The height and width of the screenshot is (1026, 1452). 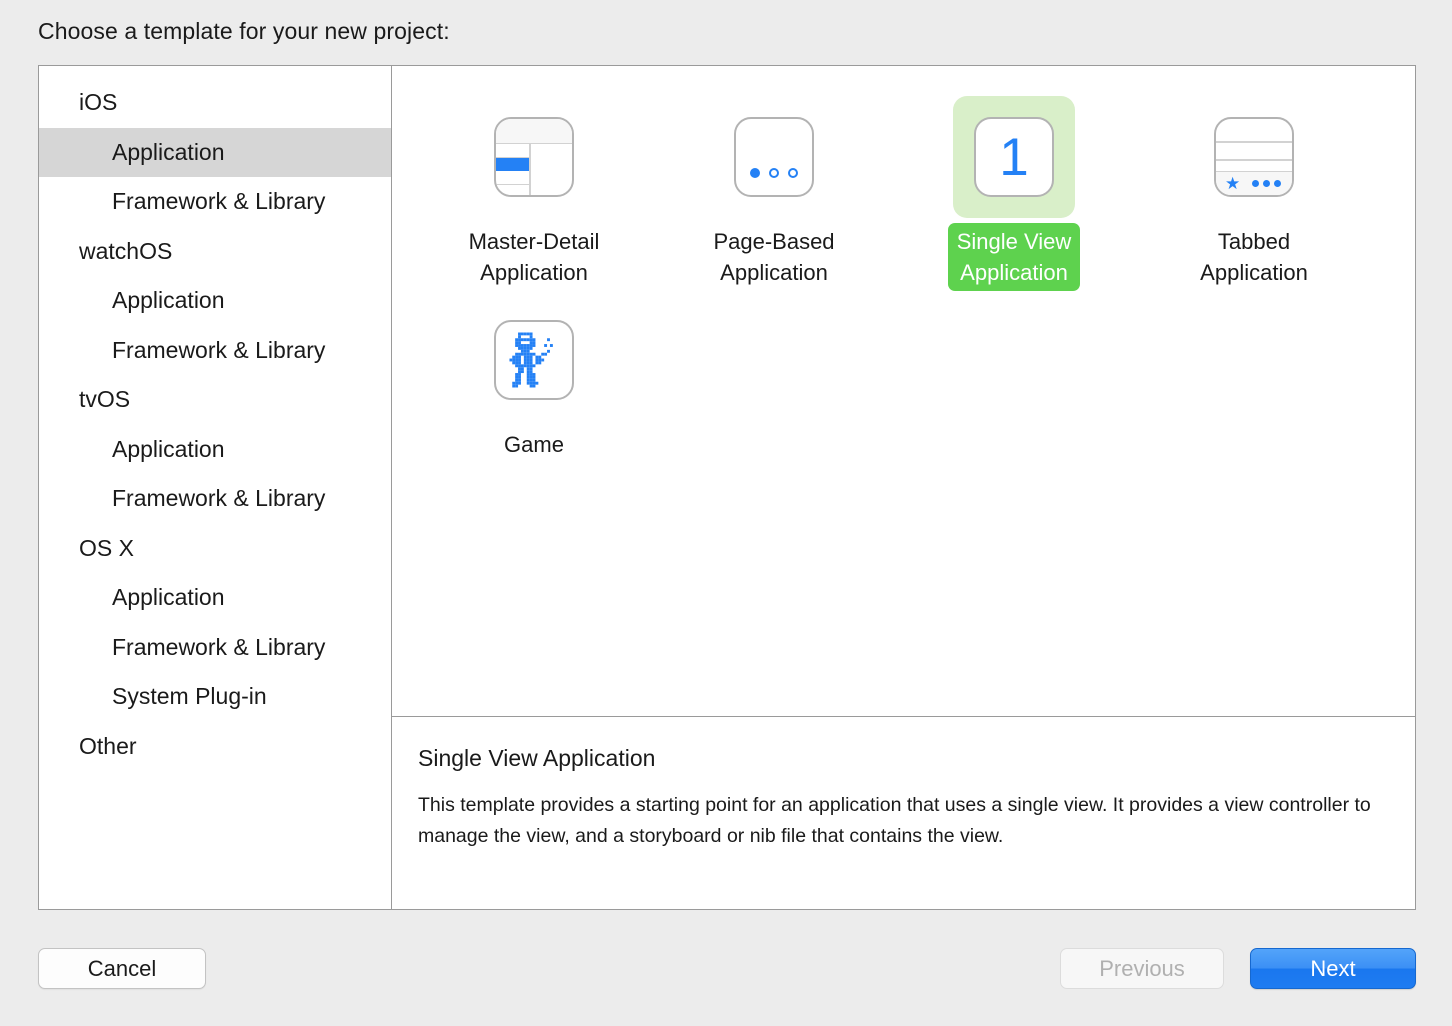 I want to click on sidebar-item-label: watchOS, so click(x=126, y=250).